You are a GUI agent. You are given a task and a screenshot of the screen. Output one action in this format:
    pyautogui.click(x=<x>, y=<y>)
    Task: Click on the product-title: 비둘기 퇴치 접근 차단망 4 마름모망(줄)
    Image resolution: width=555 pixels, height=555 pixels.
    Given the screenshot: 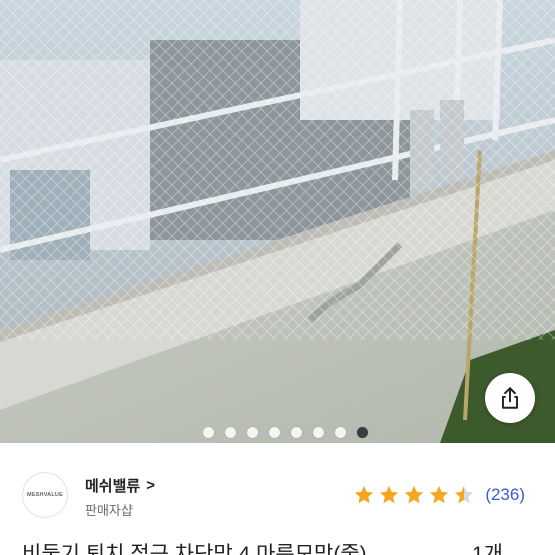 What is the action you would take?
    pyautogui.click(x=194, y=549)
    